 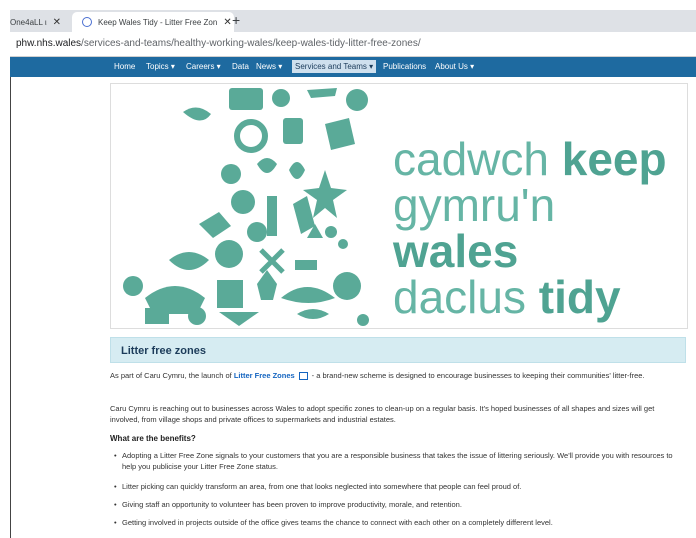 I want to click on slogan-english-2: wales, so click(x=456, y=251).